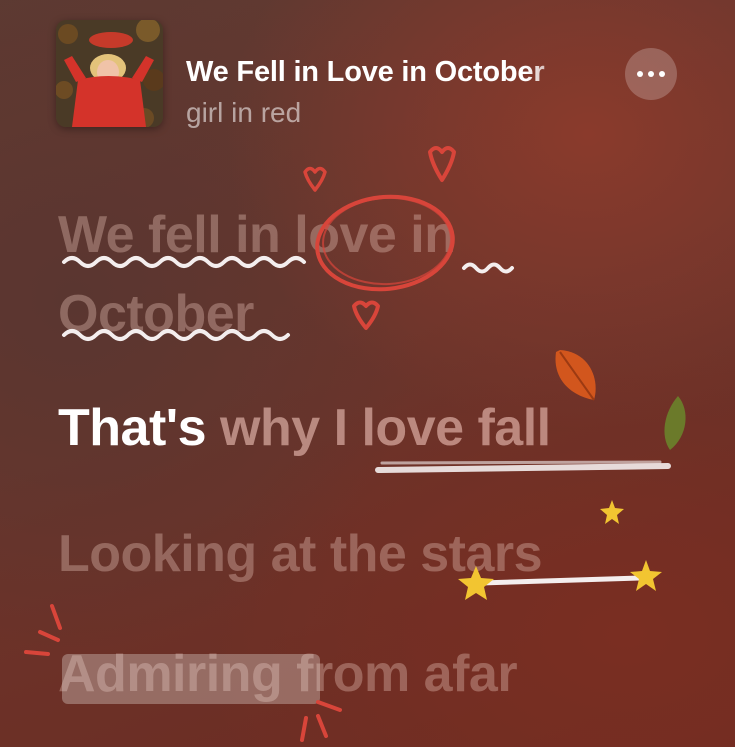 This screenshot has height=747, width=735. What do you see at coordinates (385, 243) in the screenshot?
I see `circle-mark` at bounding box center [385, 243].